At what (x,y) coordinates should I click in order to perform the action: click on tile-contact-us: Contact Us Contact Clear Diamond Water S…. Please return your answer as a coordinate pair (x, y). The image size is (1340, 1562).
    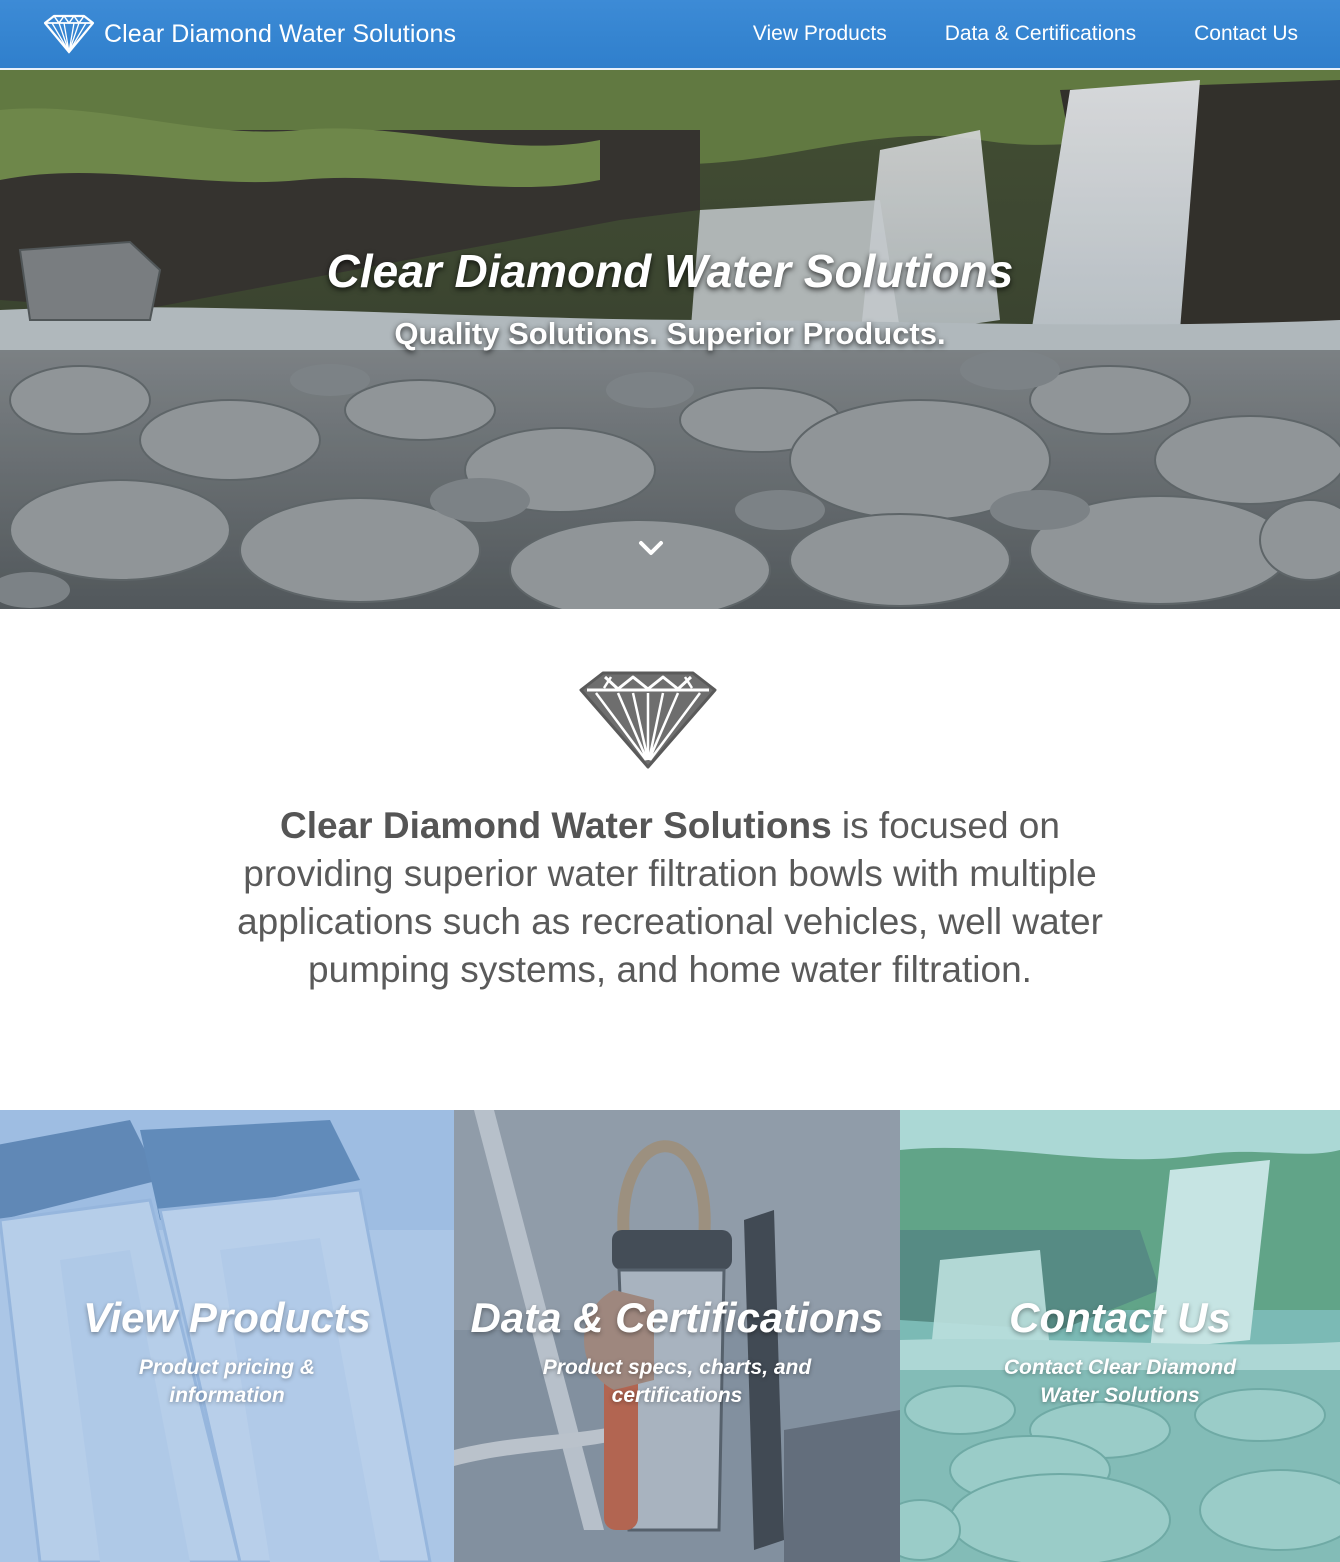
    Looking at the image, I should click on (1120, 1336).